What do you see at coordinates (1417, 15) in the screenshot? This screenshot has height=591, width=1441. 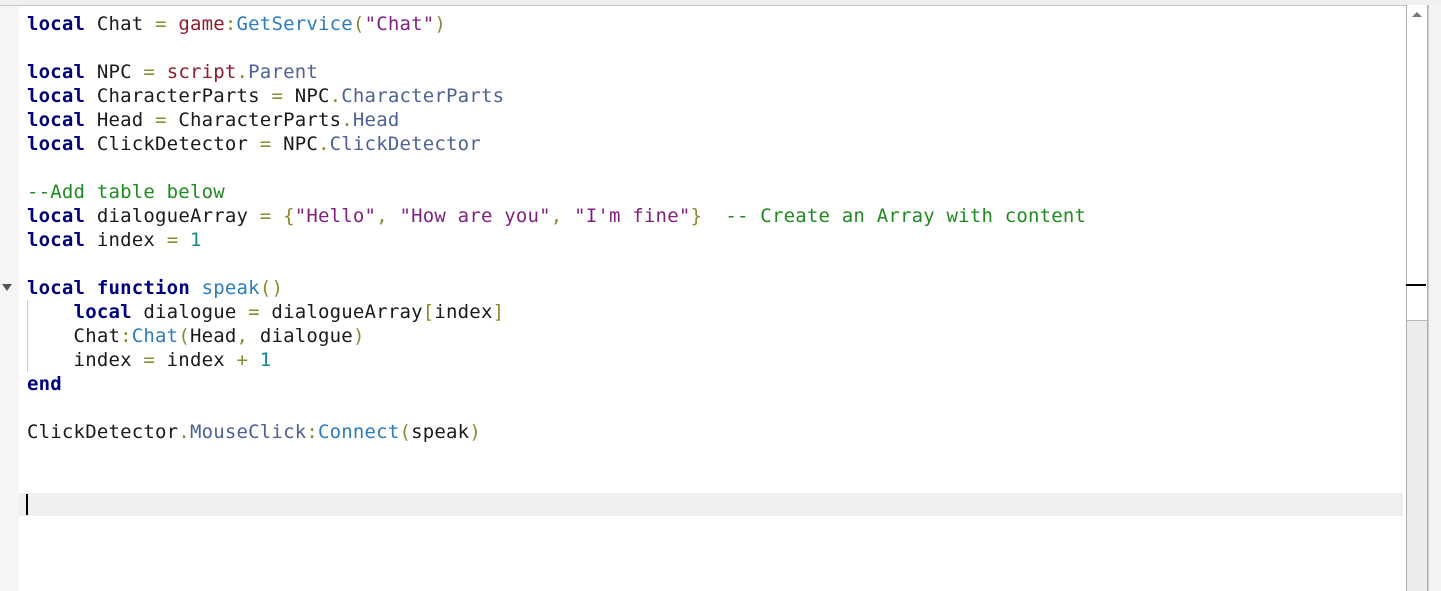 I see `scroll-up-arrow-icon` at bounding box center [1417, 15].